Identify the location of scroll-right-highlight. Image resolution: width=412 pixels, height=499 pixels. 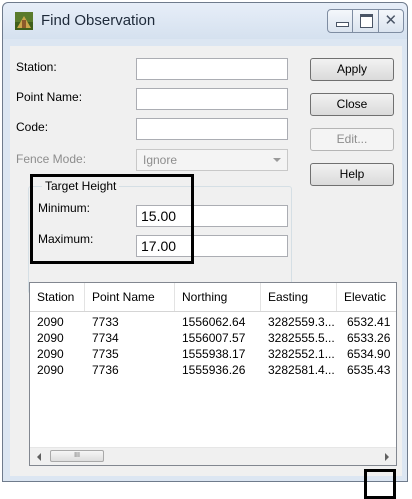
(380, 484).